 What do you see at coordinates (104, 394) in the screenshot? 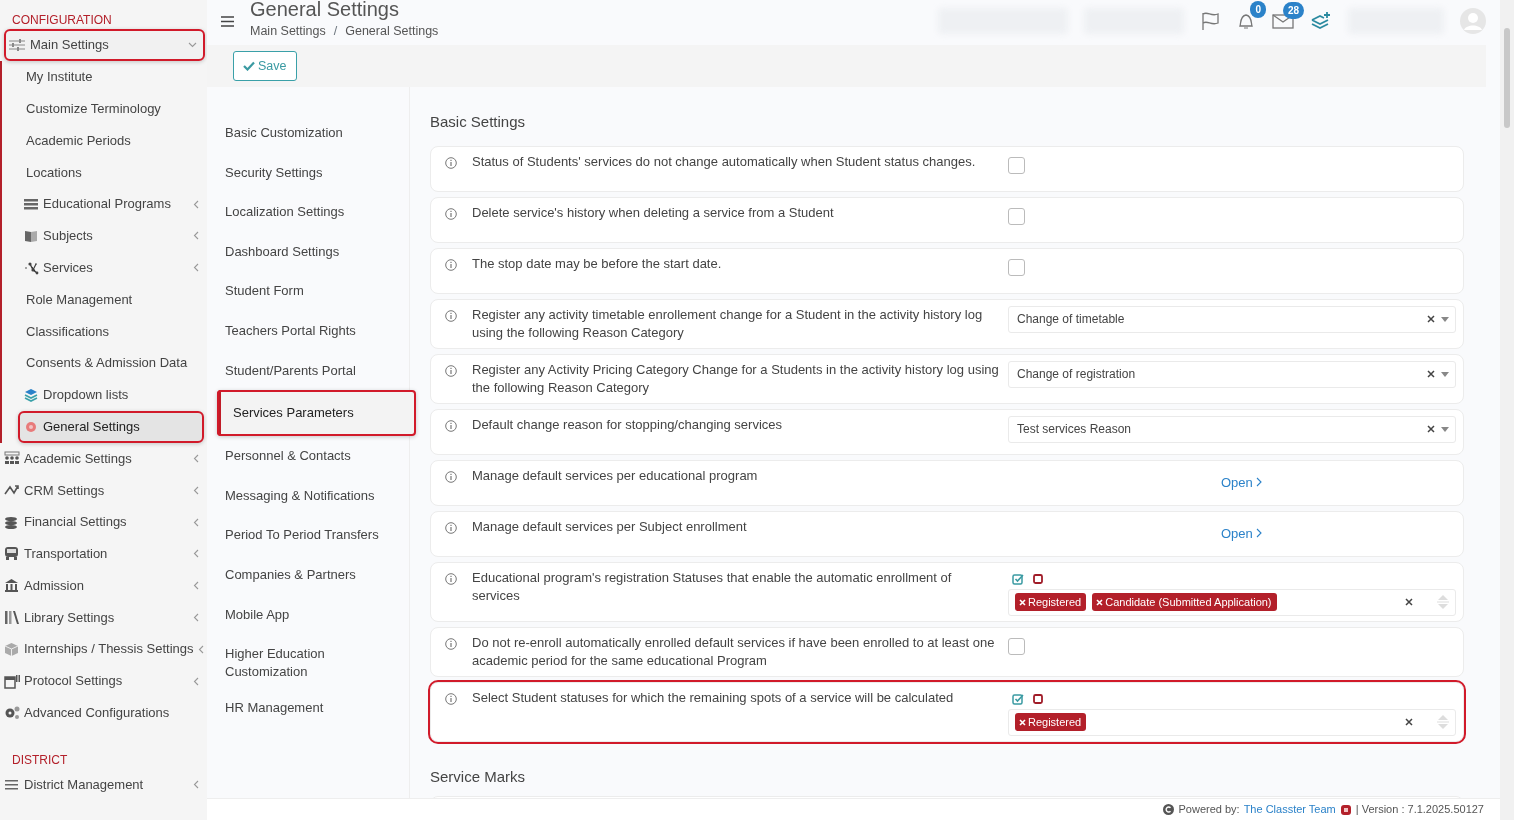
I see `sidebar-item: Dropdown lists` at bounding box center [104, 394].